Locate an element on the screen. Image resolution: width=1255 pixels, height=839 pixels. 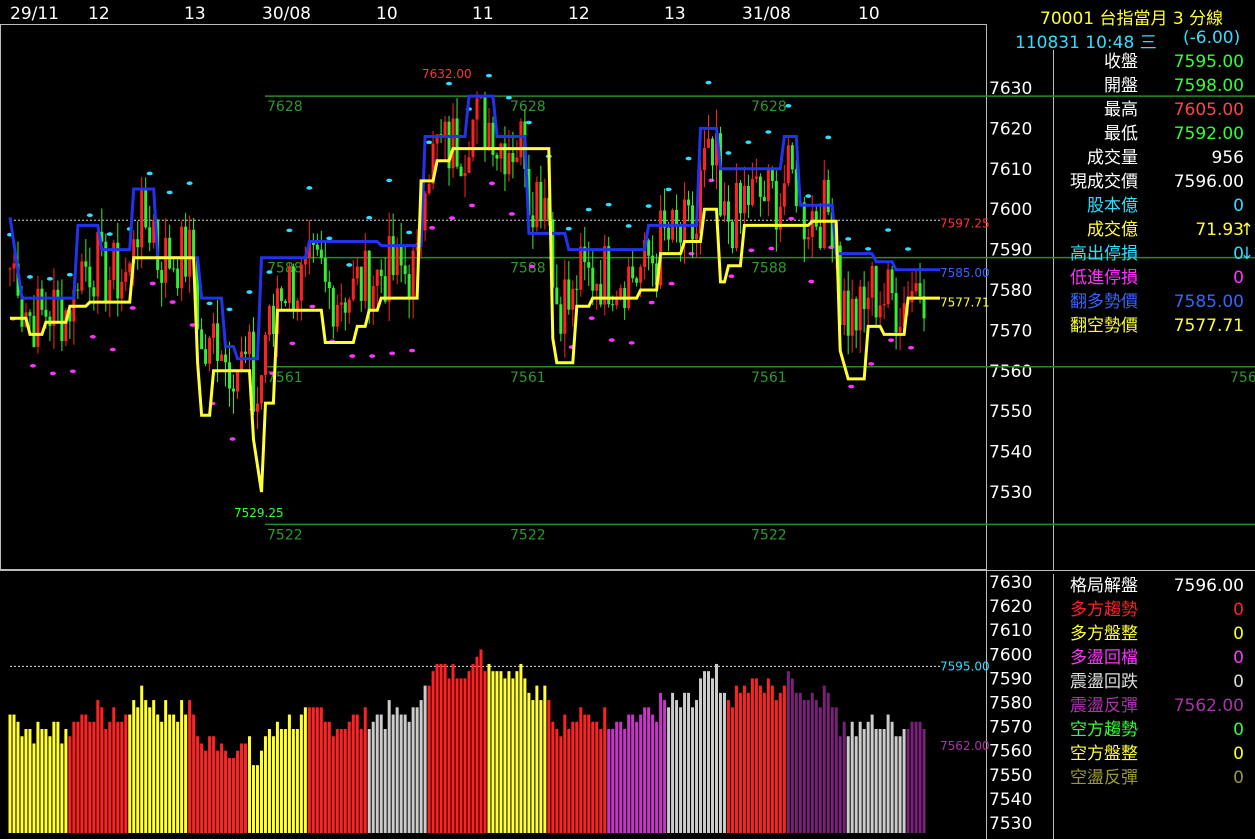
row-value: 7596.00 is located at coordinates (1208, 182).